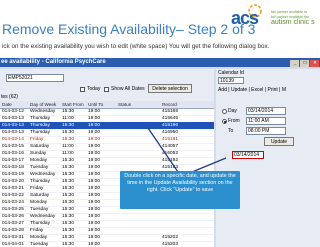  What do you see at coordinates (107, 244) in the screenshot?
I see `table-row: 014-04-01 Tuesday 15:30 19:00 415203` at bounding box center [107, 244].